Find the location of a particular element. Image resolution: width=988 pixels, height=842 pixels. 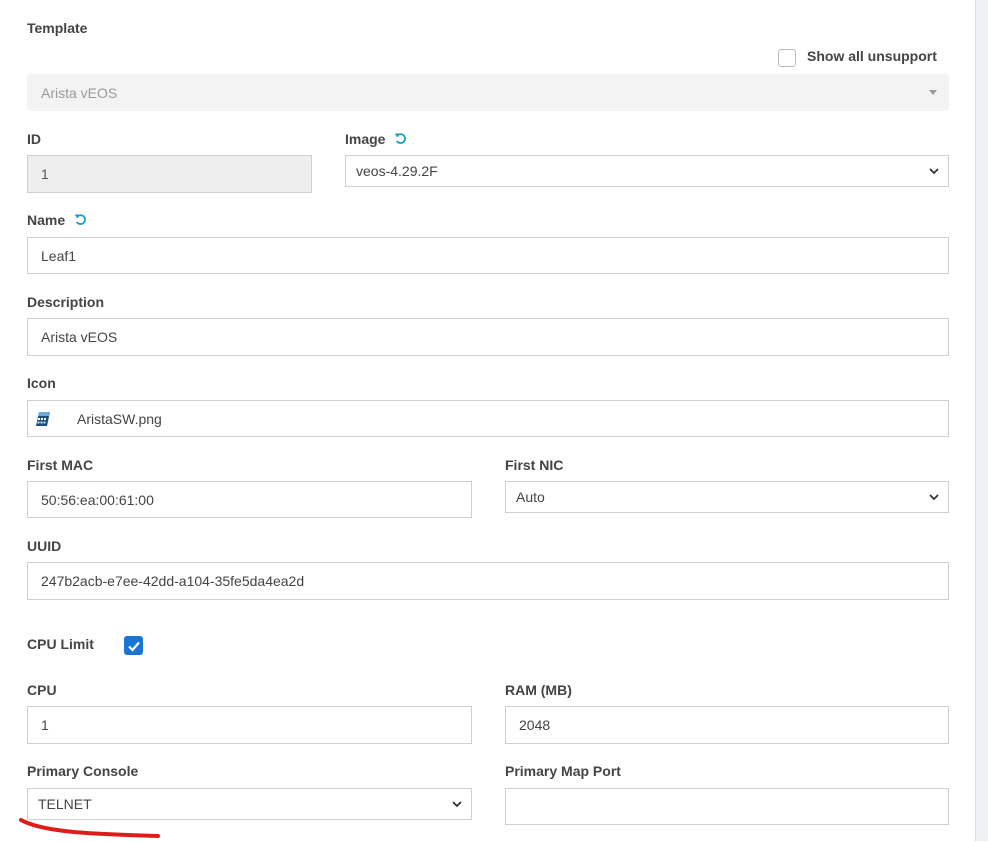

uuid-label: UUID is located at coordinates (44, 546).